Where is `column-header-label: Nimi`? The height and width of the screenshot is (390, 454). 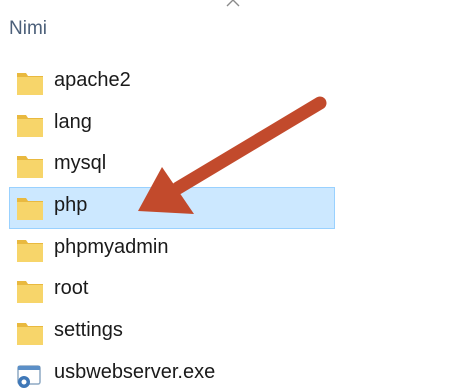 column-header-label: Nimi is located at coordinates (28, 28).